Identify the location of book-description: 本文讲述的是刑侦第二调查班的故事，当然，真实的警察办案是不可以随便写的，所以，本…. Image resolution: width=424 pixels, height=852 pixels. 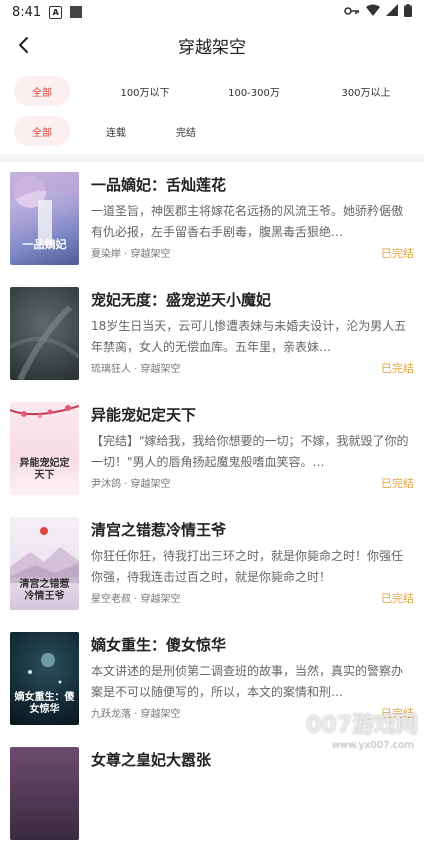
(247, 681).